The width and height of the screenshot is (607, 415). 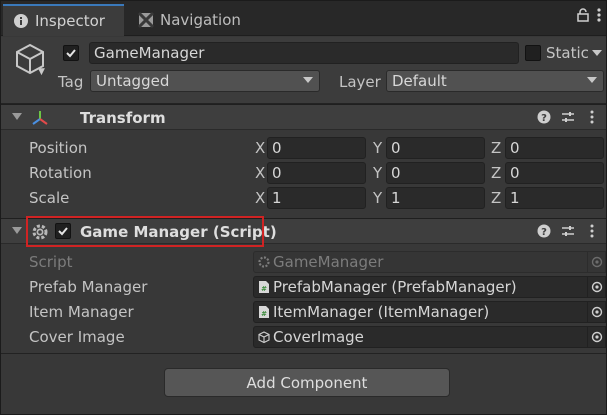 I want to click on cover-image-label: Cover Image, so click(x=77, y=337).